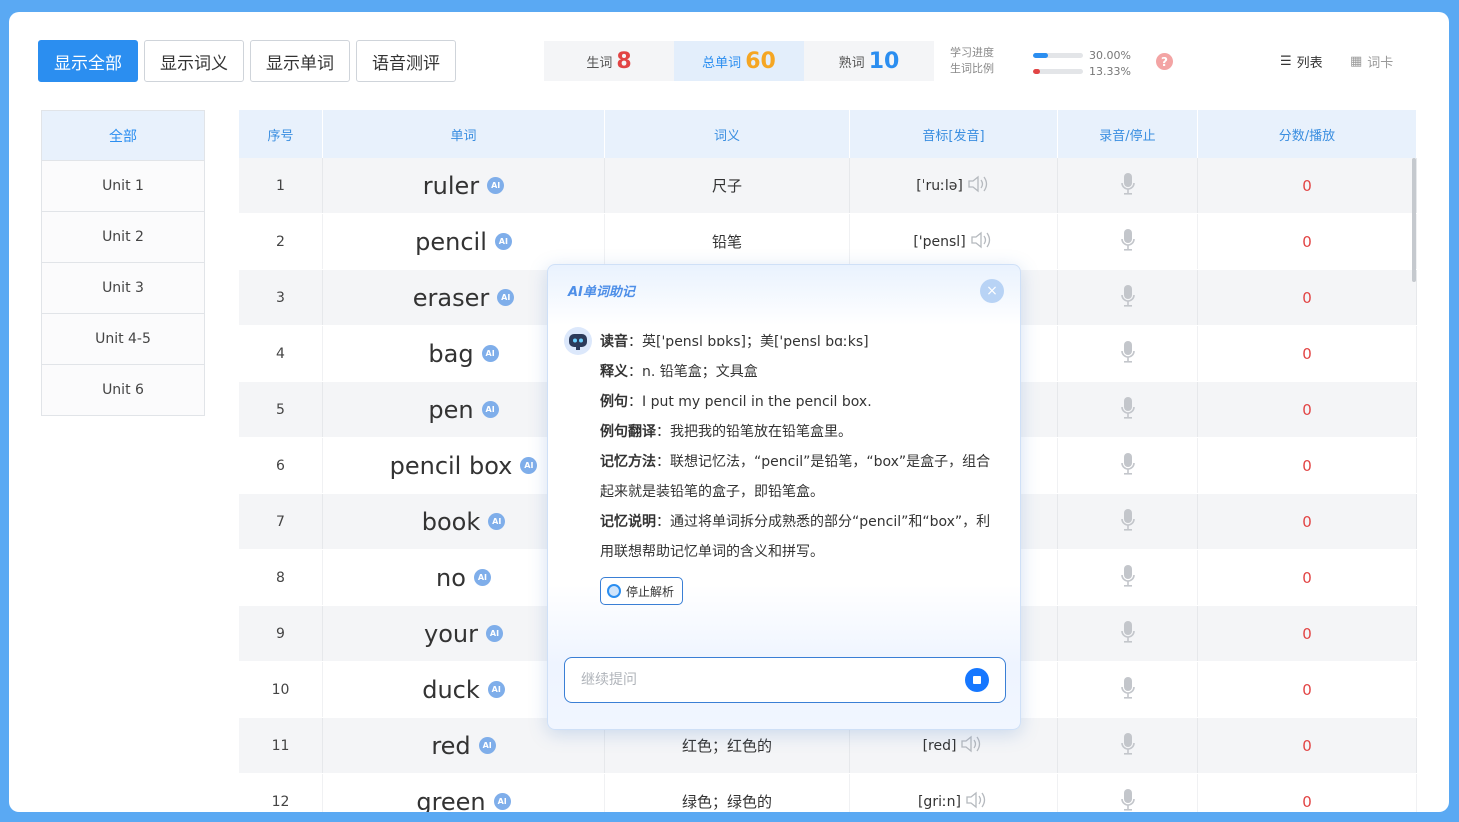 This screenshot has height=822, width=1459. What do you see at coordinates (451, 186) in the screenshot?
I see `word-text: ruler` at bounding box center [451, 186].